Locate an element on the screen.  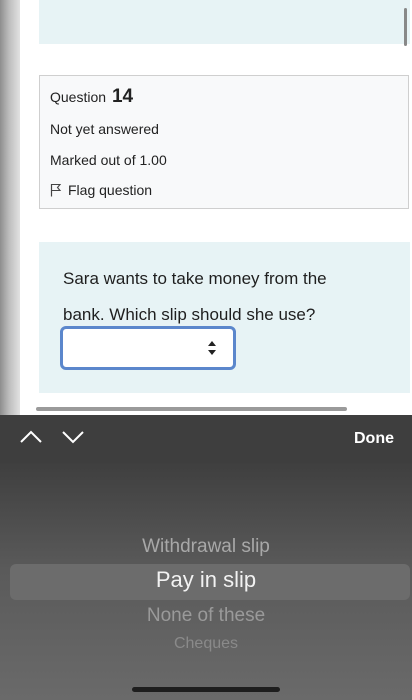
vertical-scrollbar is located at coordinates (405, 27).